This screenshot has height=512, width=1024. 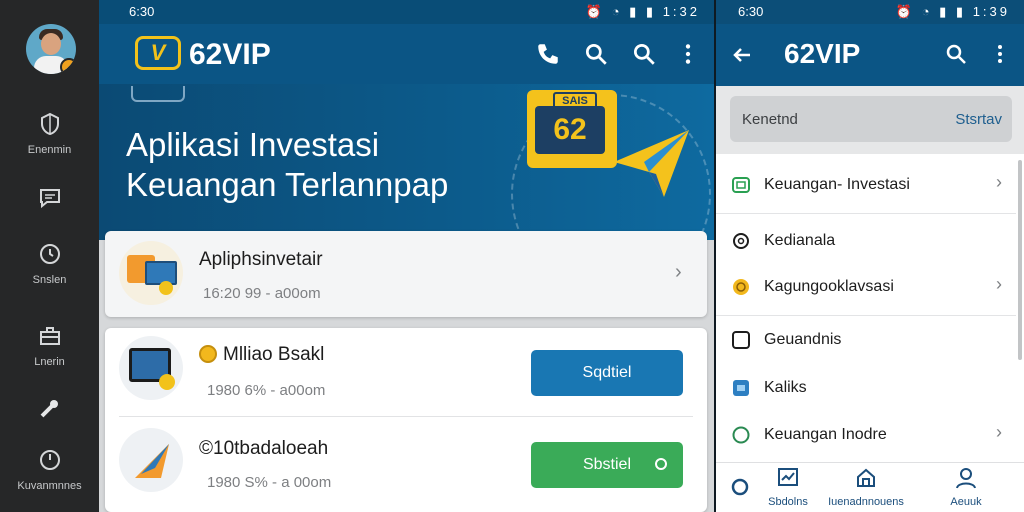 What do you see at coordinates (49, 280) in the screenshot?
I see `rail-item-label: Snslen` at bounding box center [49, 280].